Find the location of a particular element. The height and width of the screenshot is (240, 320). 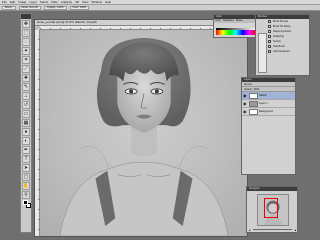

toolbox: ✥ ⬚ ◌ ✦ ⌗ ⟋ ✚ ✎ ⊥ ↺ ▭ ▦ ● ◐ ✒ T ➤ ▢ ✋ ⚲ is located at coordinates (26, 123).